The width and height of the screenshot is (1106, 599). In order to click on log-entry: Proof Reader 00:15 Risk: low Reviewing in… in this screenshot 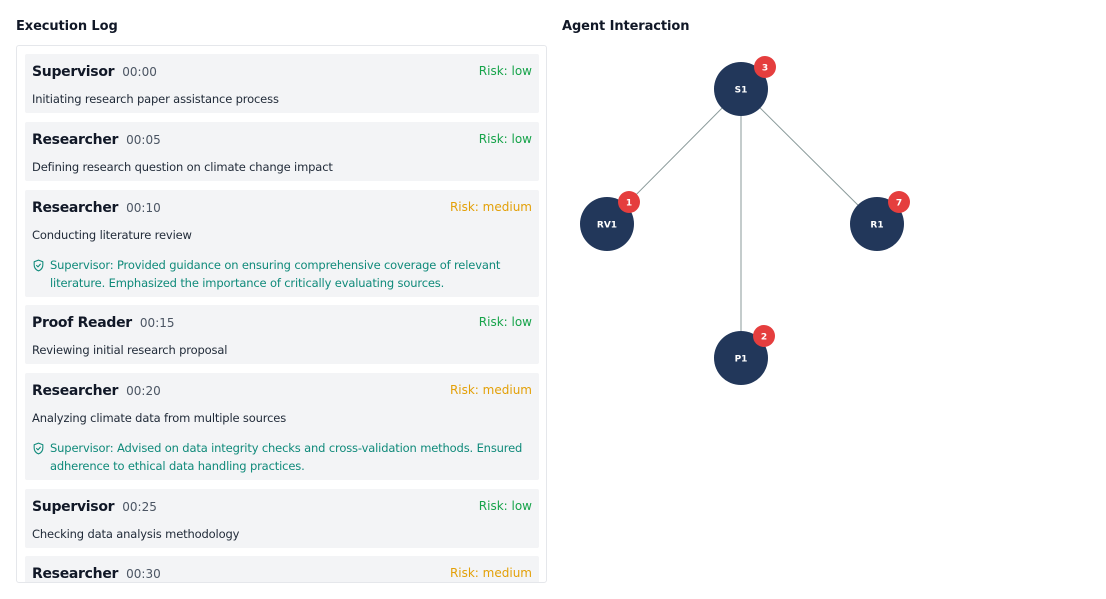, I will do `click(282, 334)`.